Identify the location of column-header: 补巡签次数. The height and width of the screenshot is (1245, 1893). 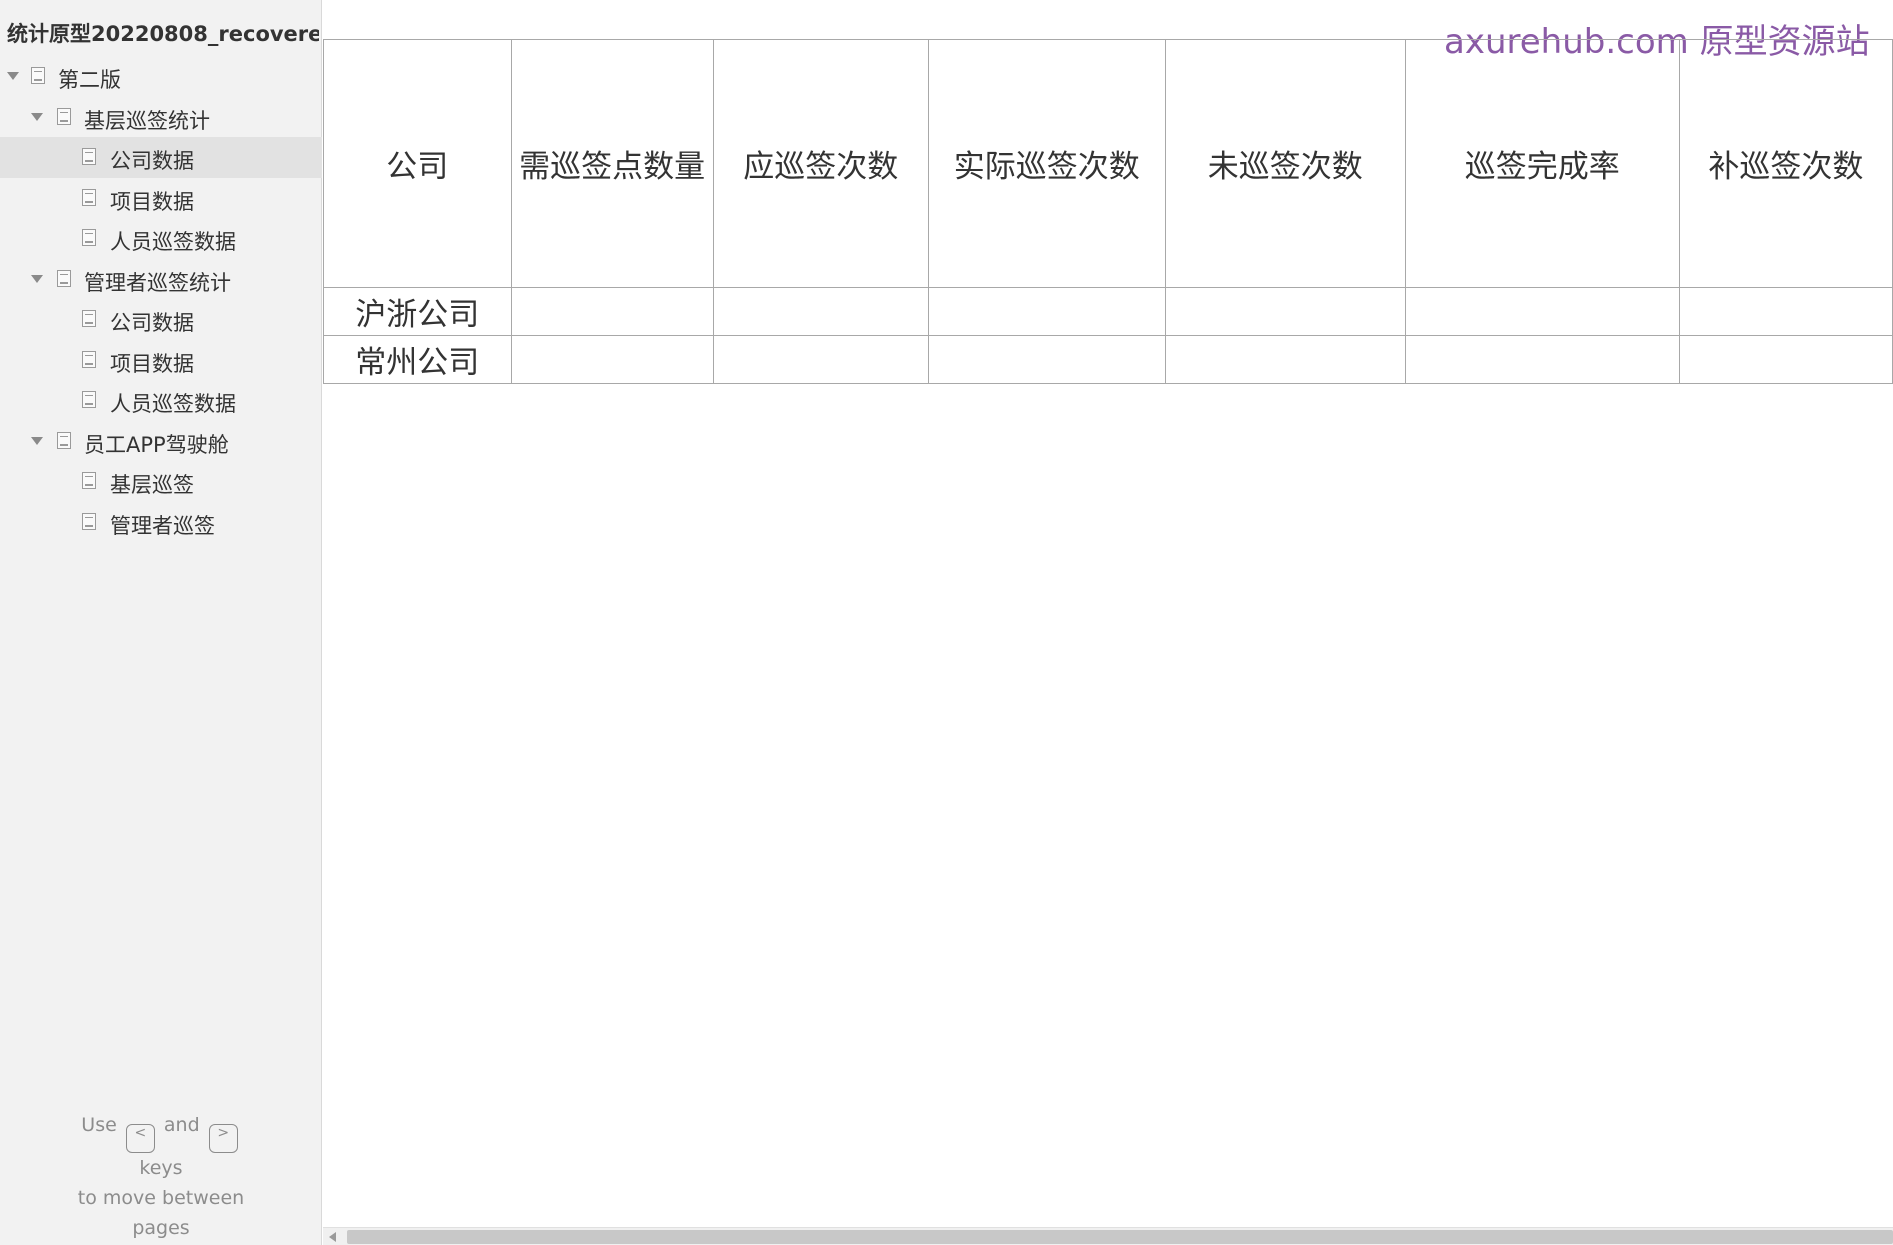
(1785, 163).